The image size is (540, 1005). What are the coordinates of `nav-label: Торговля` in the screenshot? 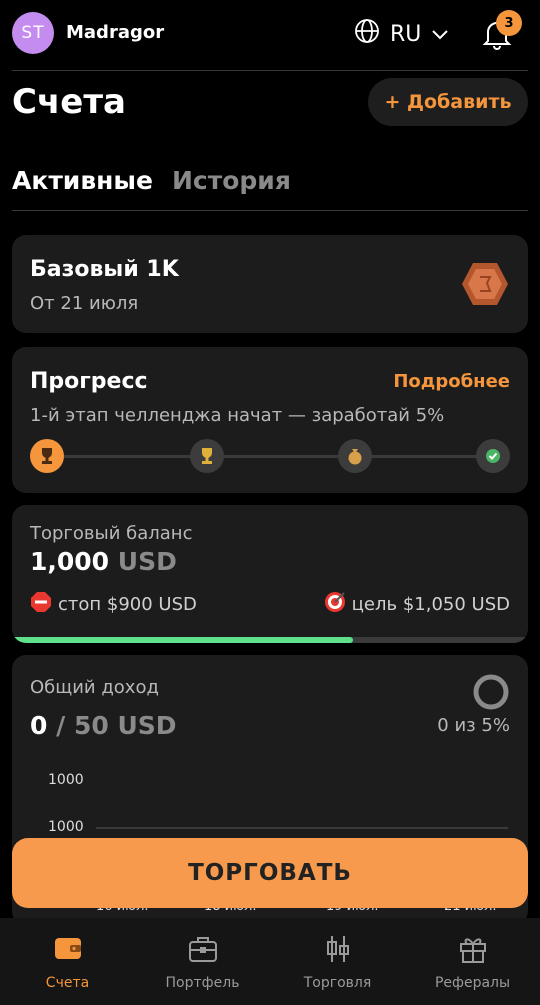 It's located at (337, 983).